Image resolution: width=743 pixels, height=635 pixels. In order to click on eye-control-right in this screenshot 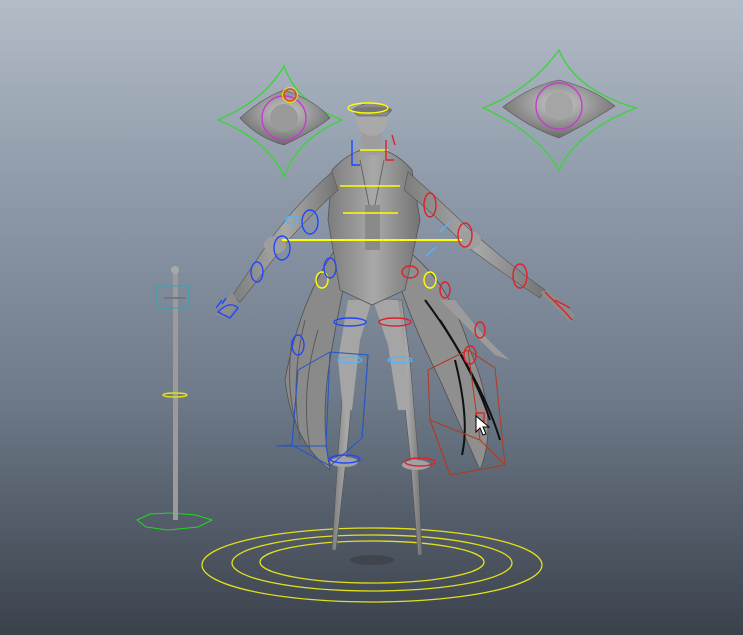, I will do `click(560, 110)`.